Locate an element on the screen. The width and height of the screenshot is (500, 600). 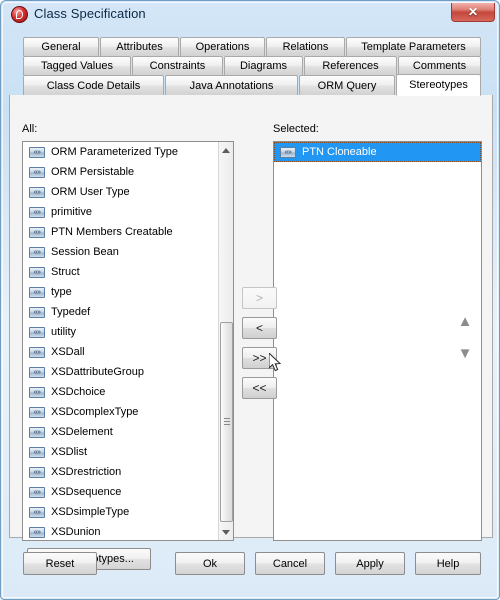
cancel-button: Cancel is located at coordinates (290, 563).